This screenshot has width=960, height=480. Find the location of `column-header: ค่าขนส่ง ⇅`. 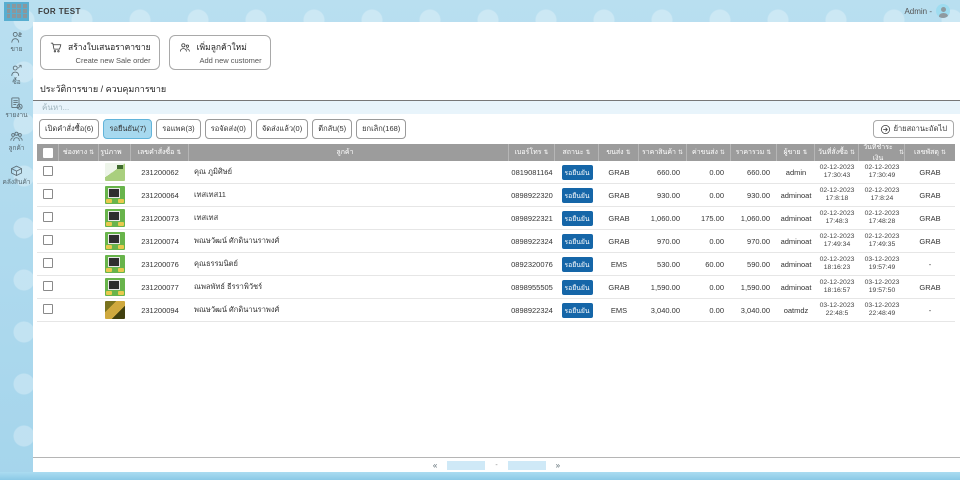

column-header: ค่าขนส่ง ⇅ is located at coordinates (709, 152).